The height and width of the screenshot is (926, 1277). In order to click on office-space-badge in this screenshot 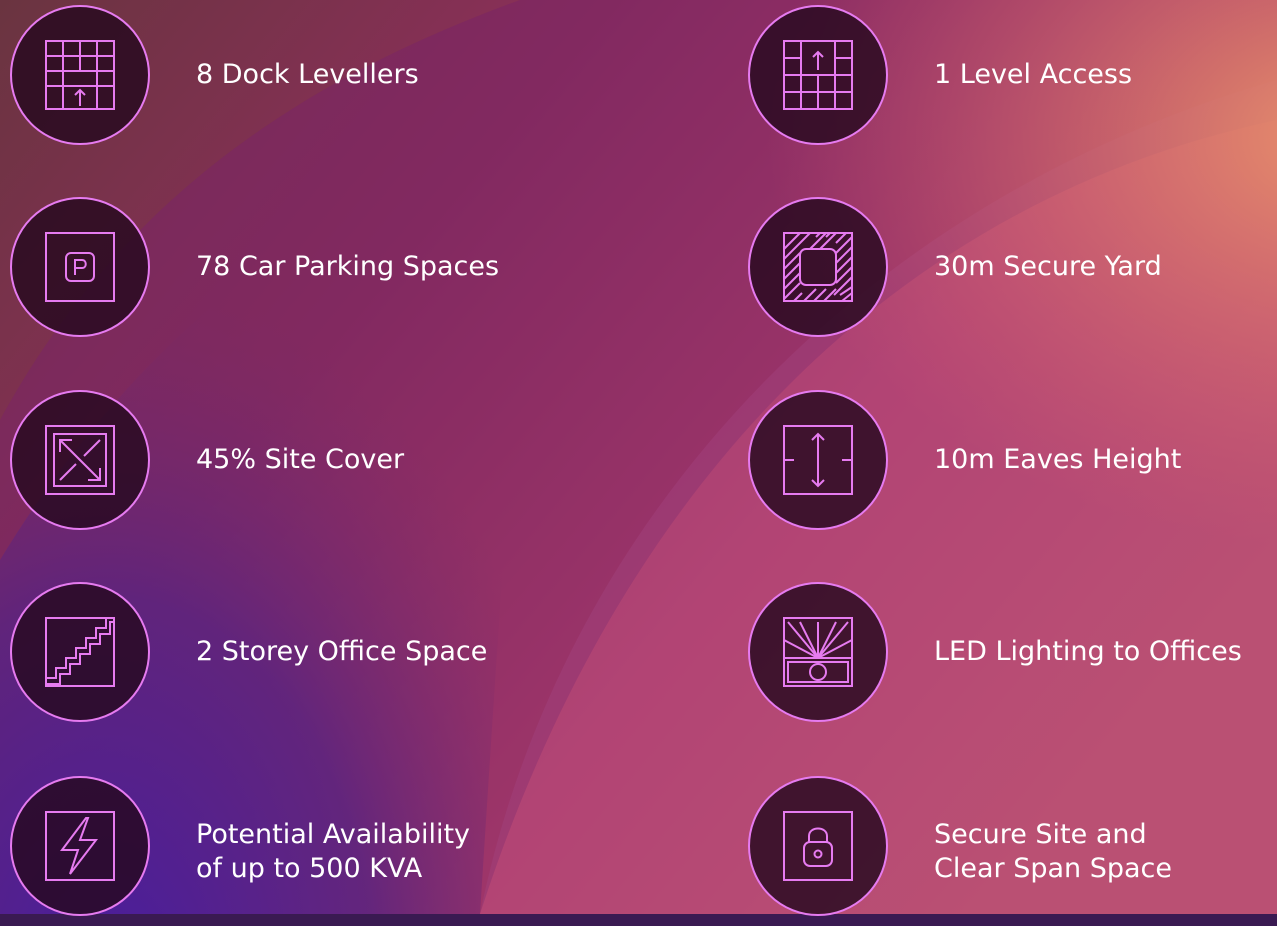, I will do `click(80, 652)`.